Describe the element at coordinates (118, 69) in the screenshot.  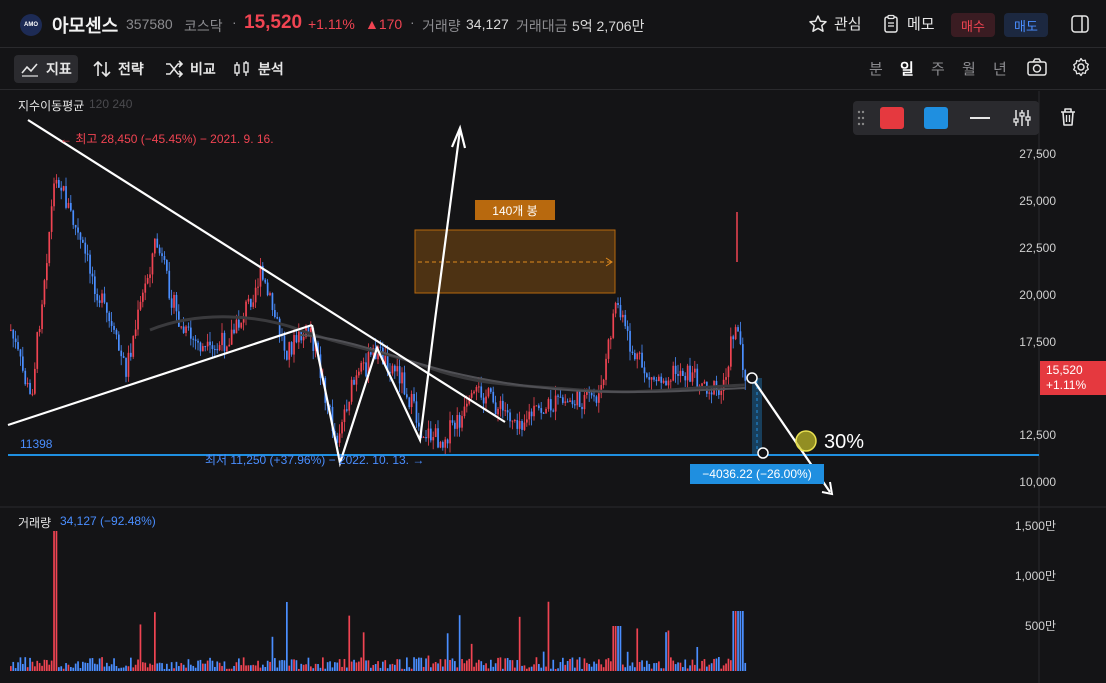
I see `strategy-button: 전략` at that location.